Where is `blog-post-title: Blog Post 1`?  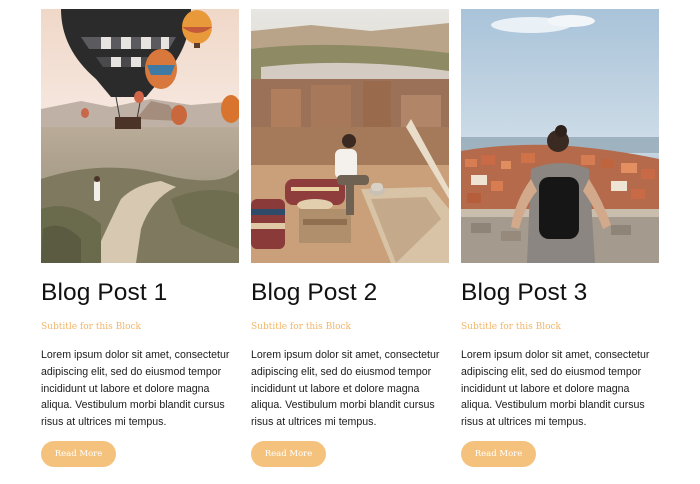 blog-post-title: Blog Post 1 is located at coordinates (140, 293).